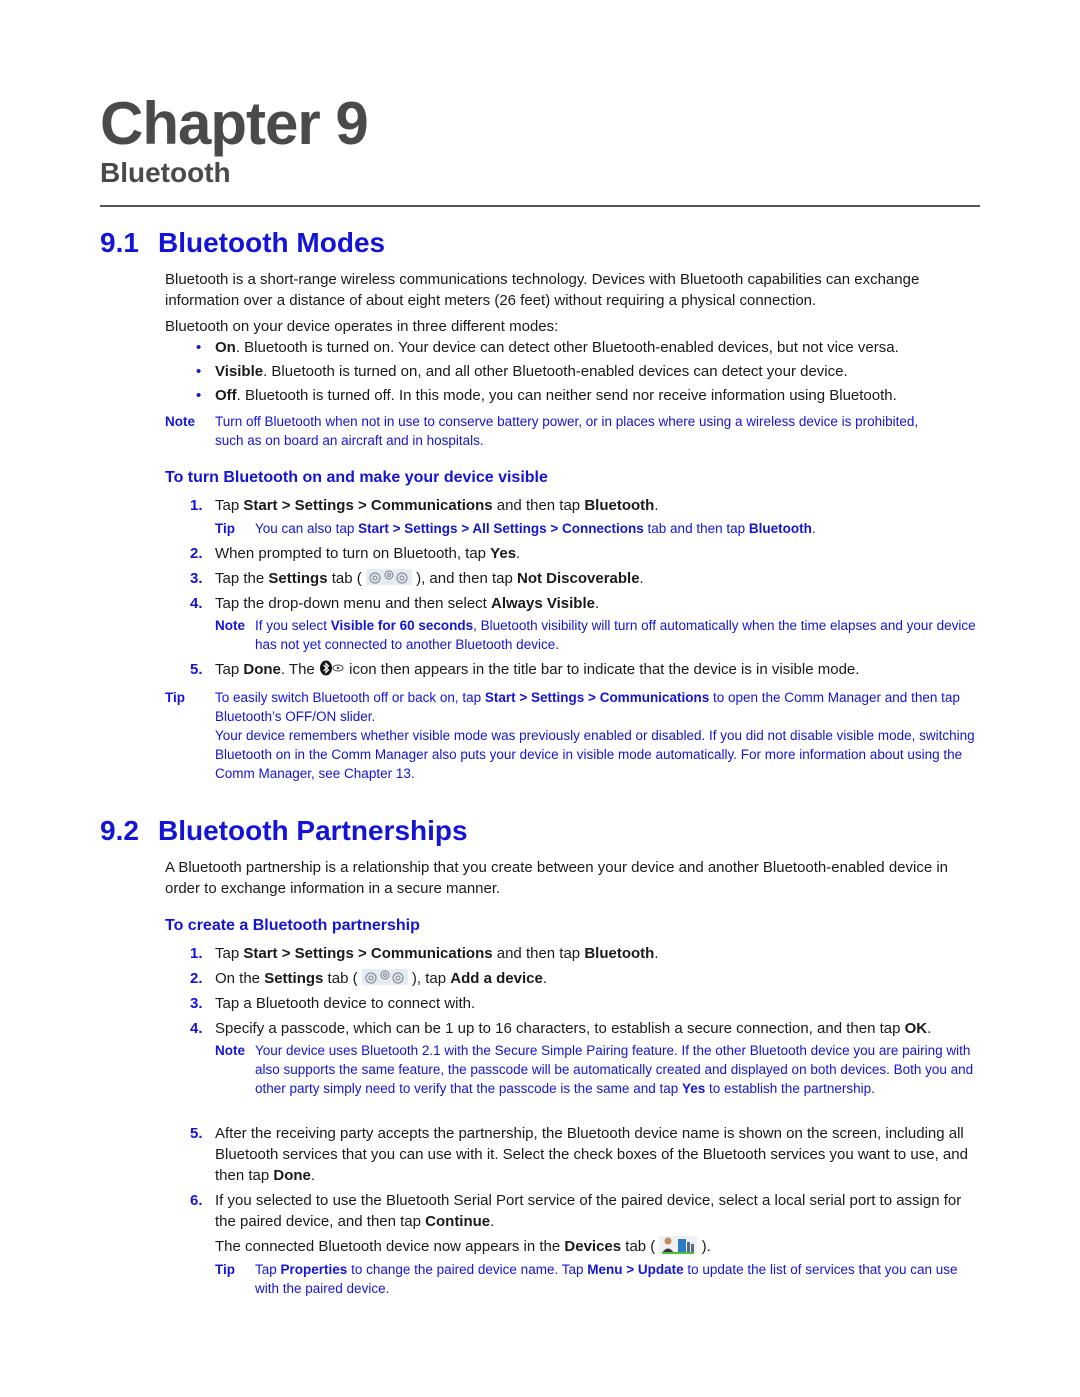 This screenshot has height=1397, width=1080. I want to click on section-heading-9-2: 9.2 Bluetooth Partnerships, so click(284, 831).